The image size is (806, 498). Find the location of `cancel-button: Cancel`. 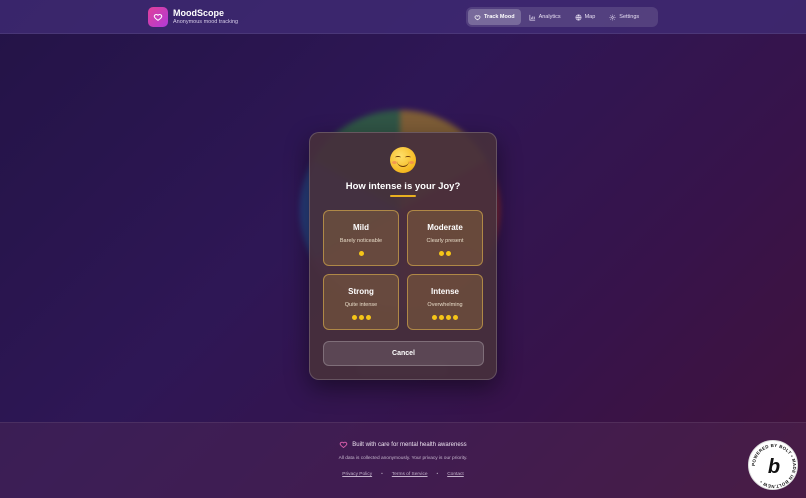

cancel-button: Cancel is located at coordinates (403, 353).